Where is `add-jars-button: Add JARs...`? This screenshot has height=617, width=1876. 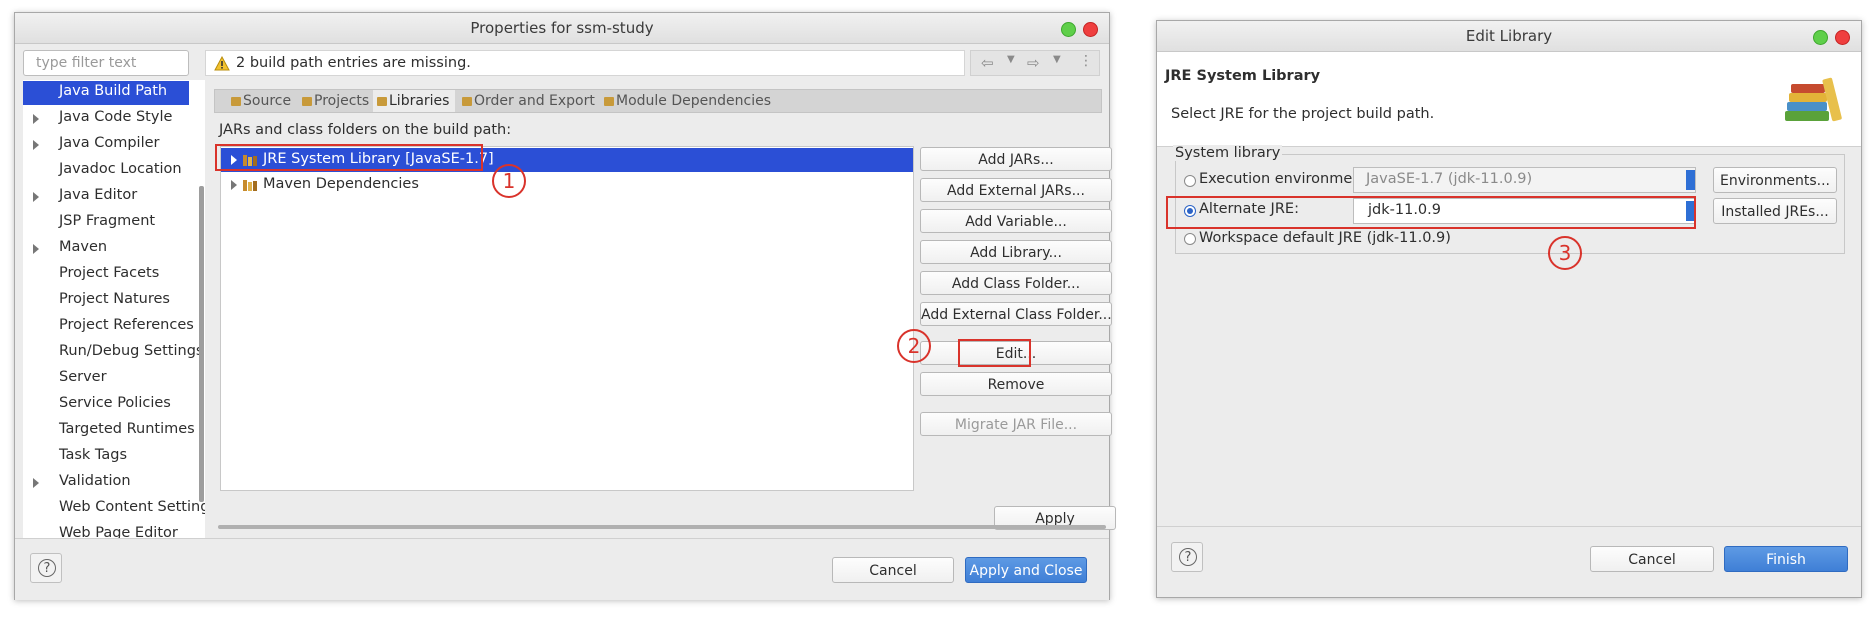
add-jars-button: Add JARs... is located at coordinates (1016, 159).